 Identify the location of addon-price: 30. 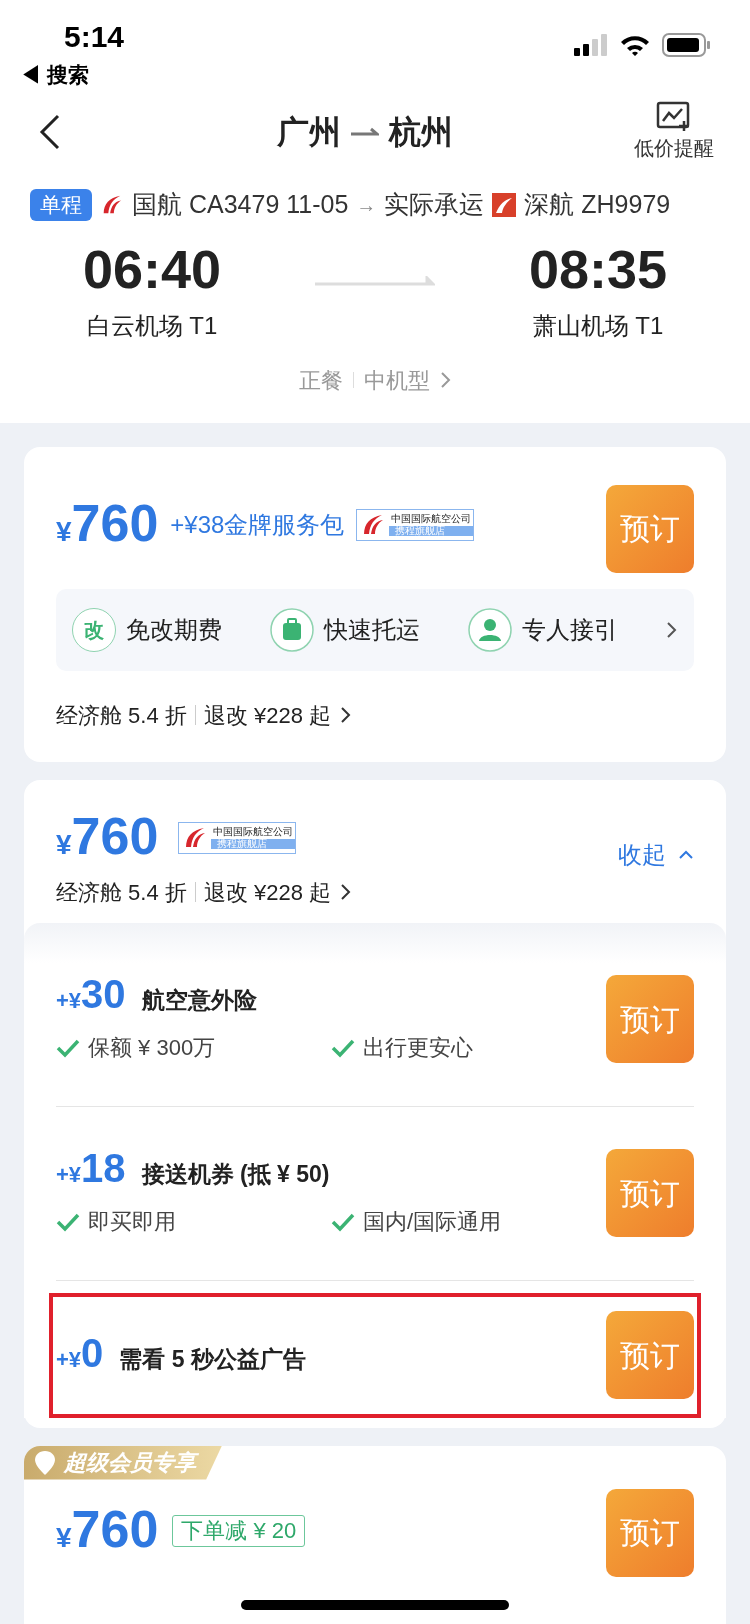
(103, 993).